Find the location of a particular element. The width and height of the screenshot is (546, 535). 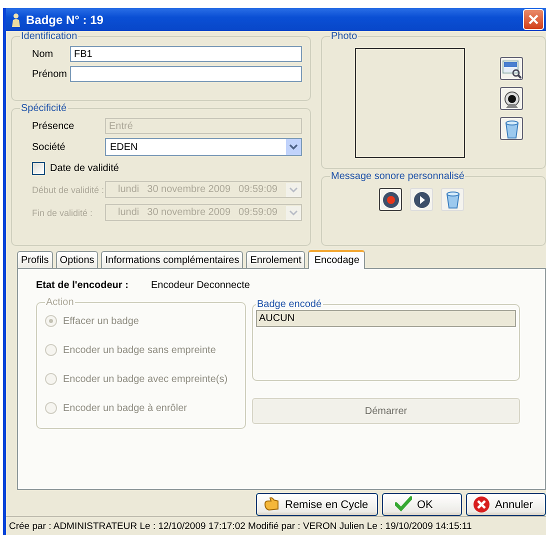

tab: Profils is located at coordinates (35, 259).